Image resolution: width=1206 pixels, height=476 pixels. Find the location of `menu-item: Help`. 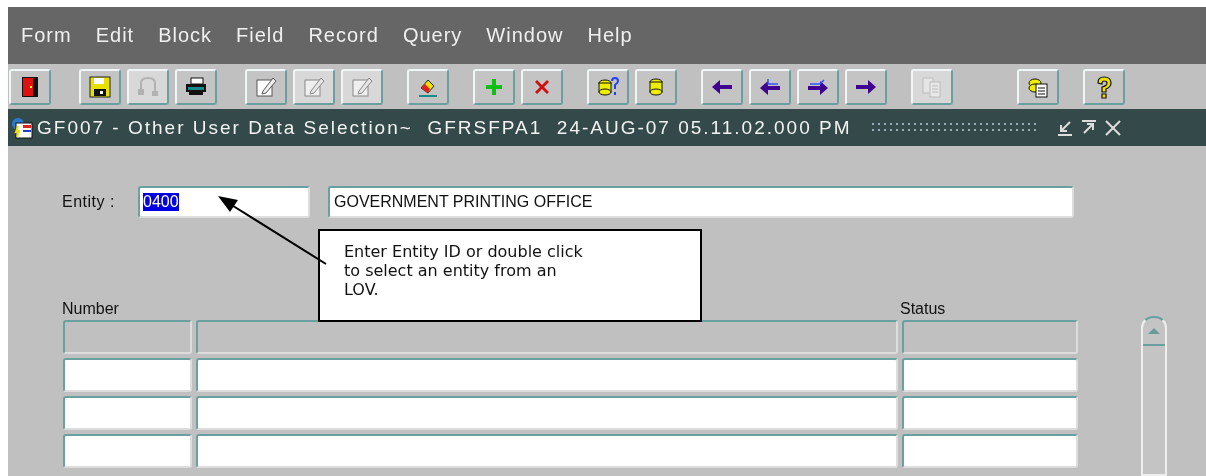

menu-item: Help is located at coordinates (619, 36).